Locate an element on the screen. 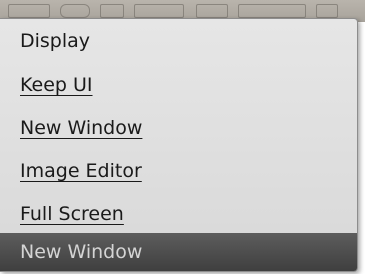 Image resolution: width=365 pixels, height=274 pixels. menu-item-label: Image Editor is located at coordinates (81, 171).